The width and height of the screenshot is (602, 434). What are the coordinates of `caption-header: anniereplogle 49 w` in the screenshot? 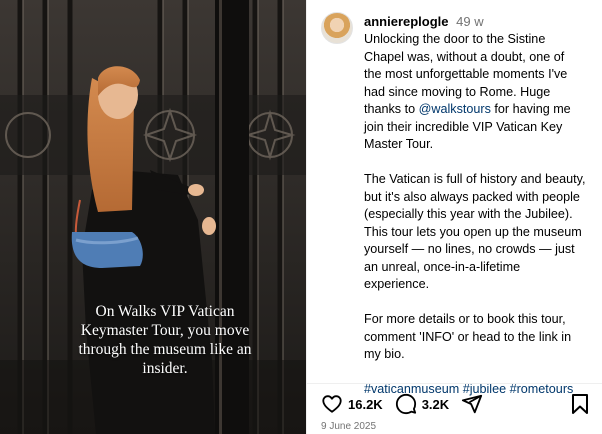 It's located at (424, 21).